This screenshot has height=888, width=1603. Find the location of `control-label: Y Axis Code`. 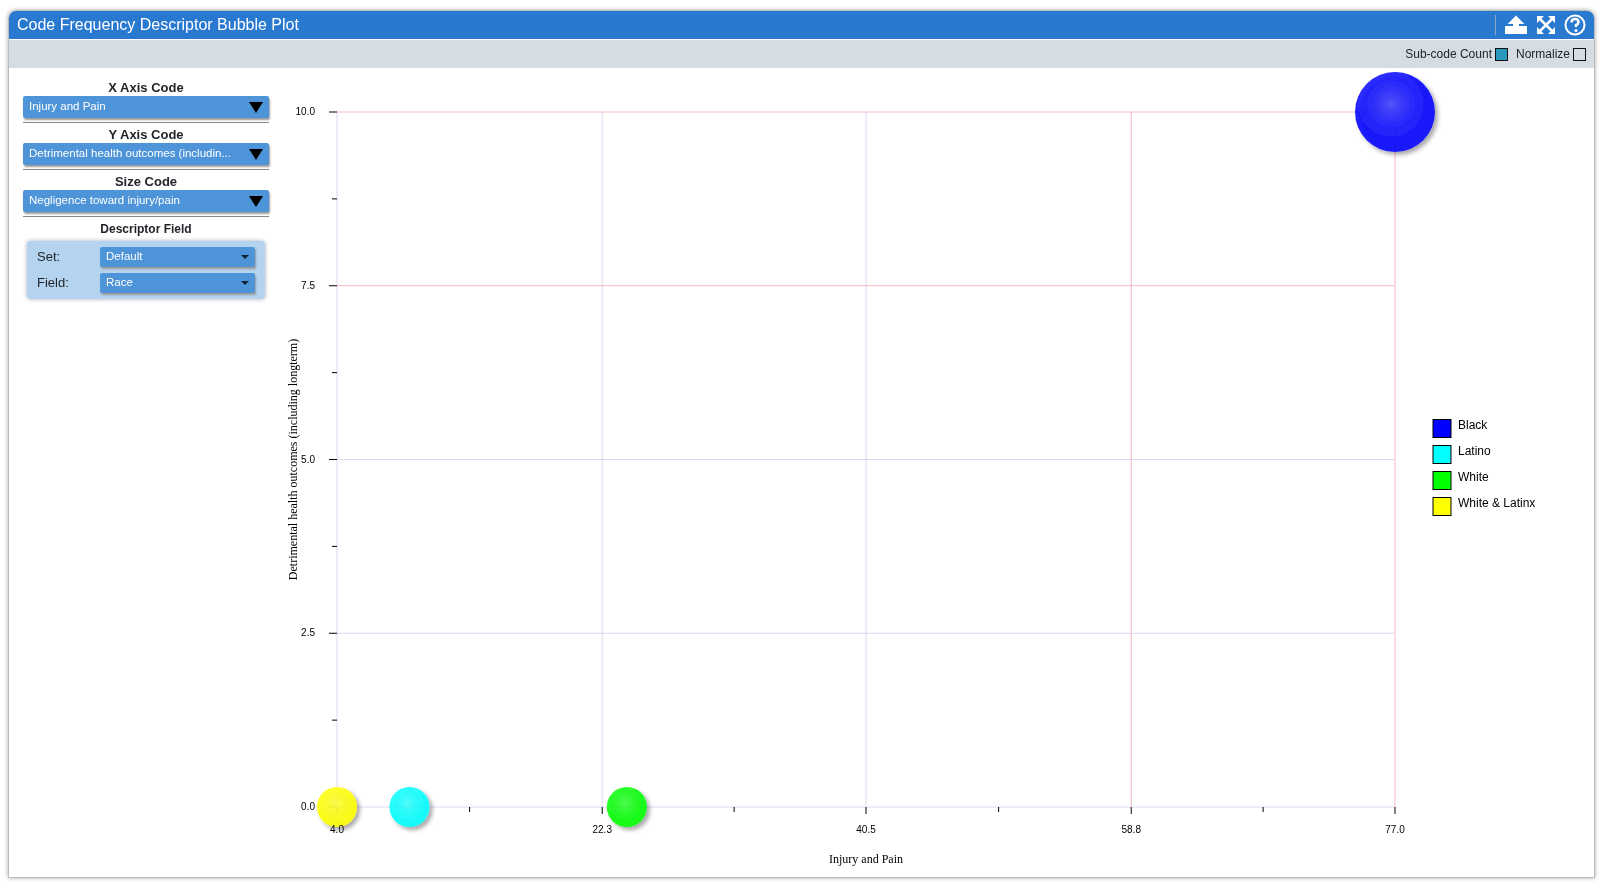

control-label: Y Axis Code is located at coordinates (146, 135).